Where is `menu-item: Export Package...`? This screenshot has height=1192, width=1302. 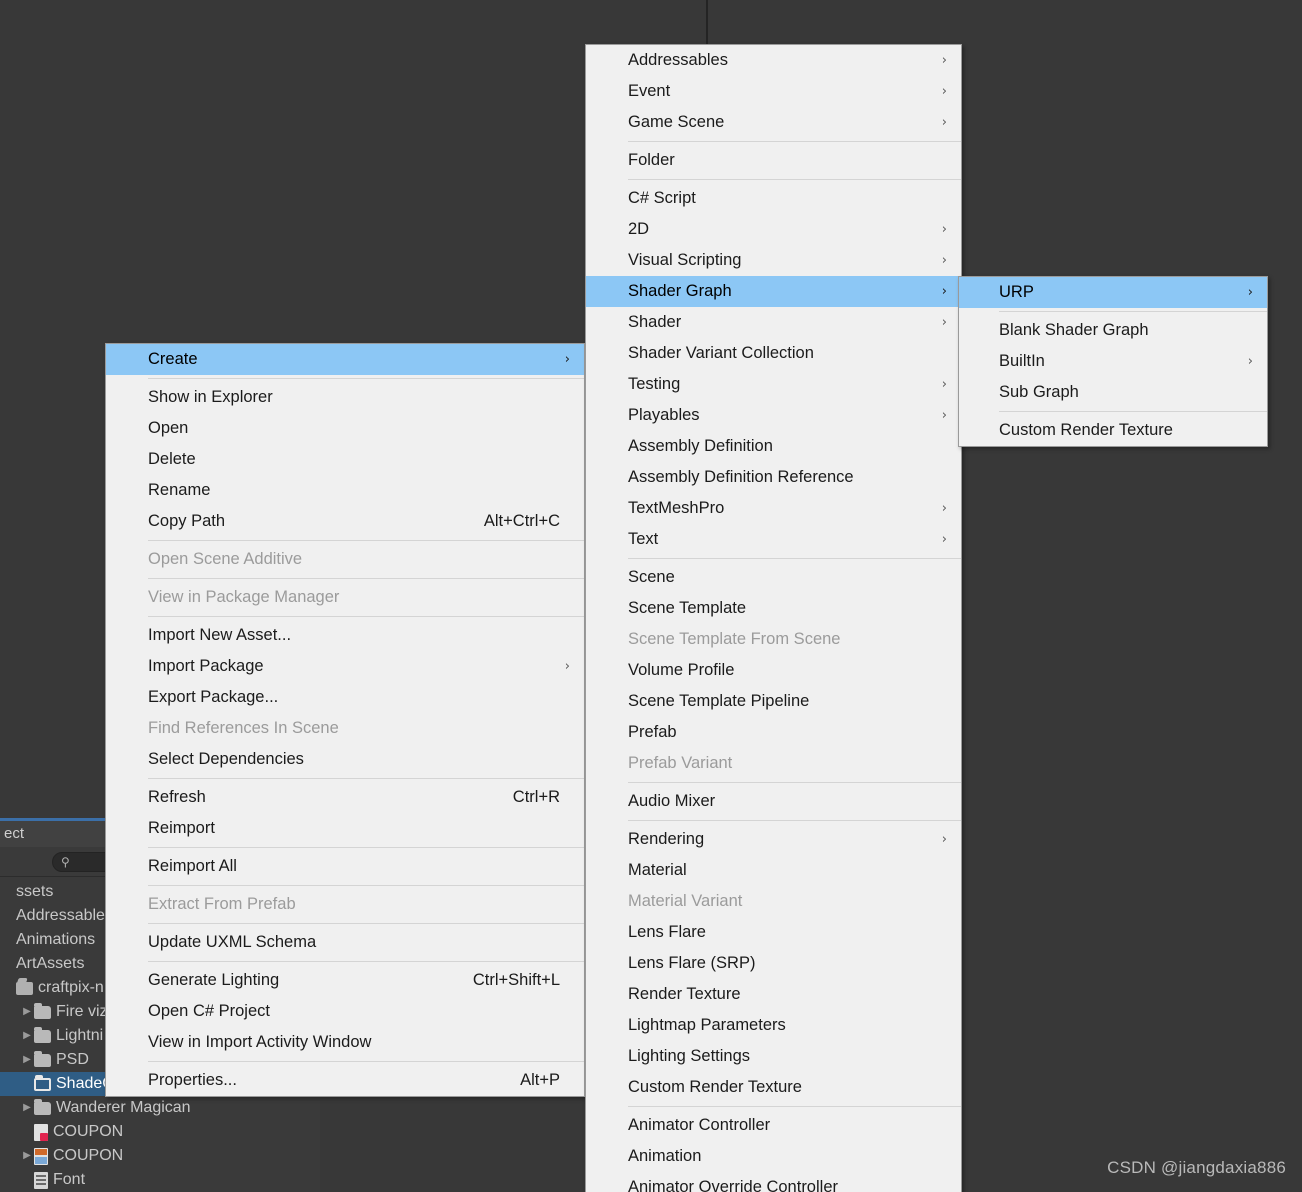
menu-item: Export Package... is located at coordinates (345, 697).